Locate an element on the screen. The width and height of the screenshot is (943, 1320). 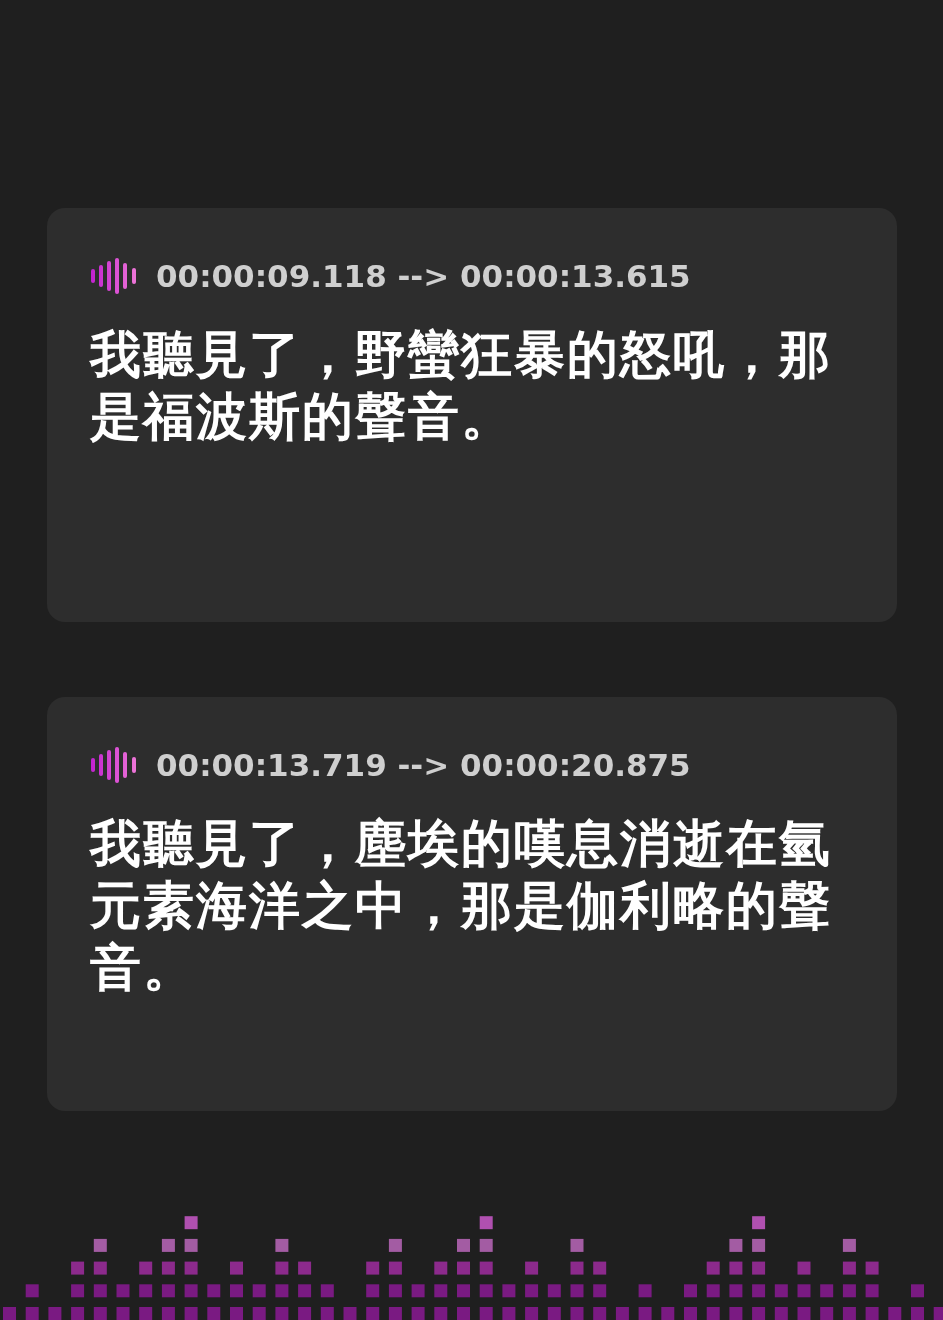
timestamp: 00:00:09.118 --> 00:00:13.615 is located at coordinates (423, 276).